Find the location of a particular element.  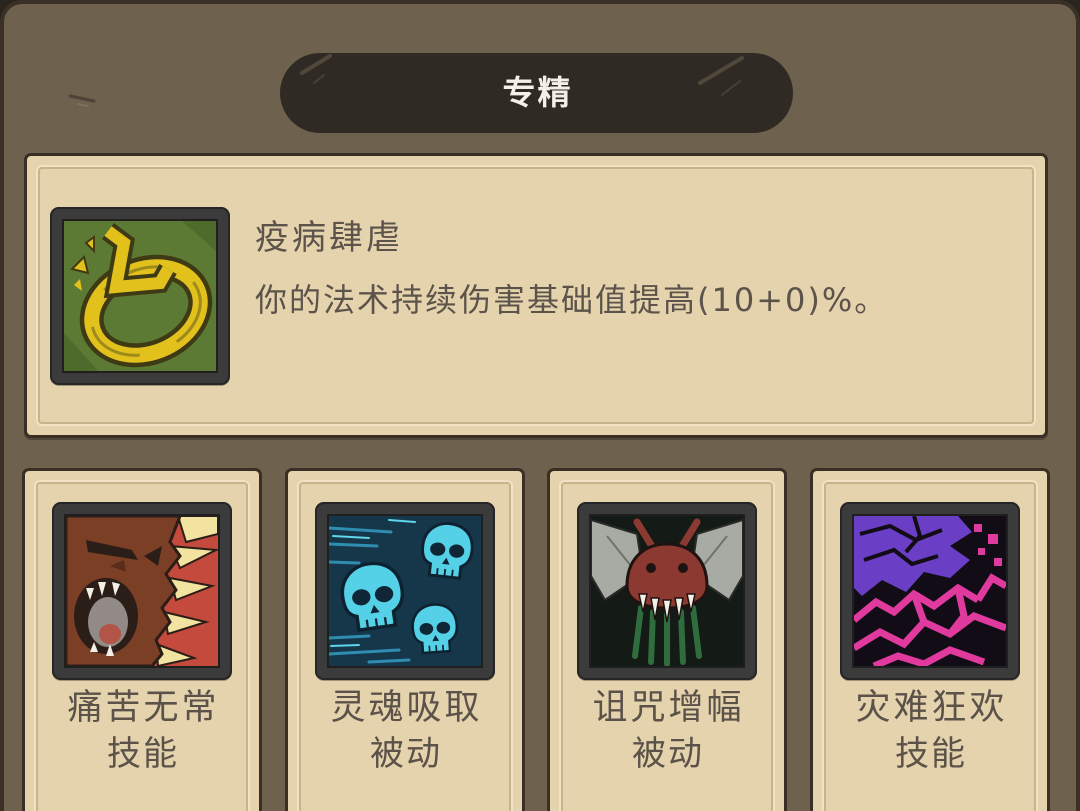

skill-card-4: 灾难狂欢 技能 is located at coordinates (930, 639).